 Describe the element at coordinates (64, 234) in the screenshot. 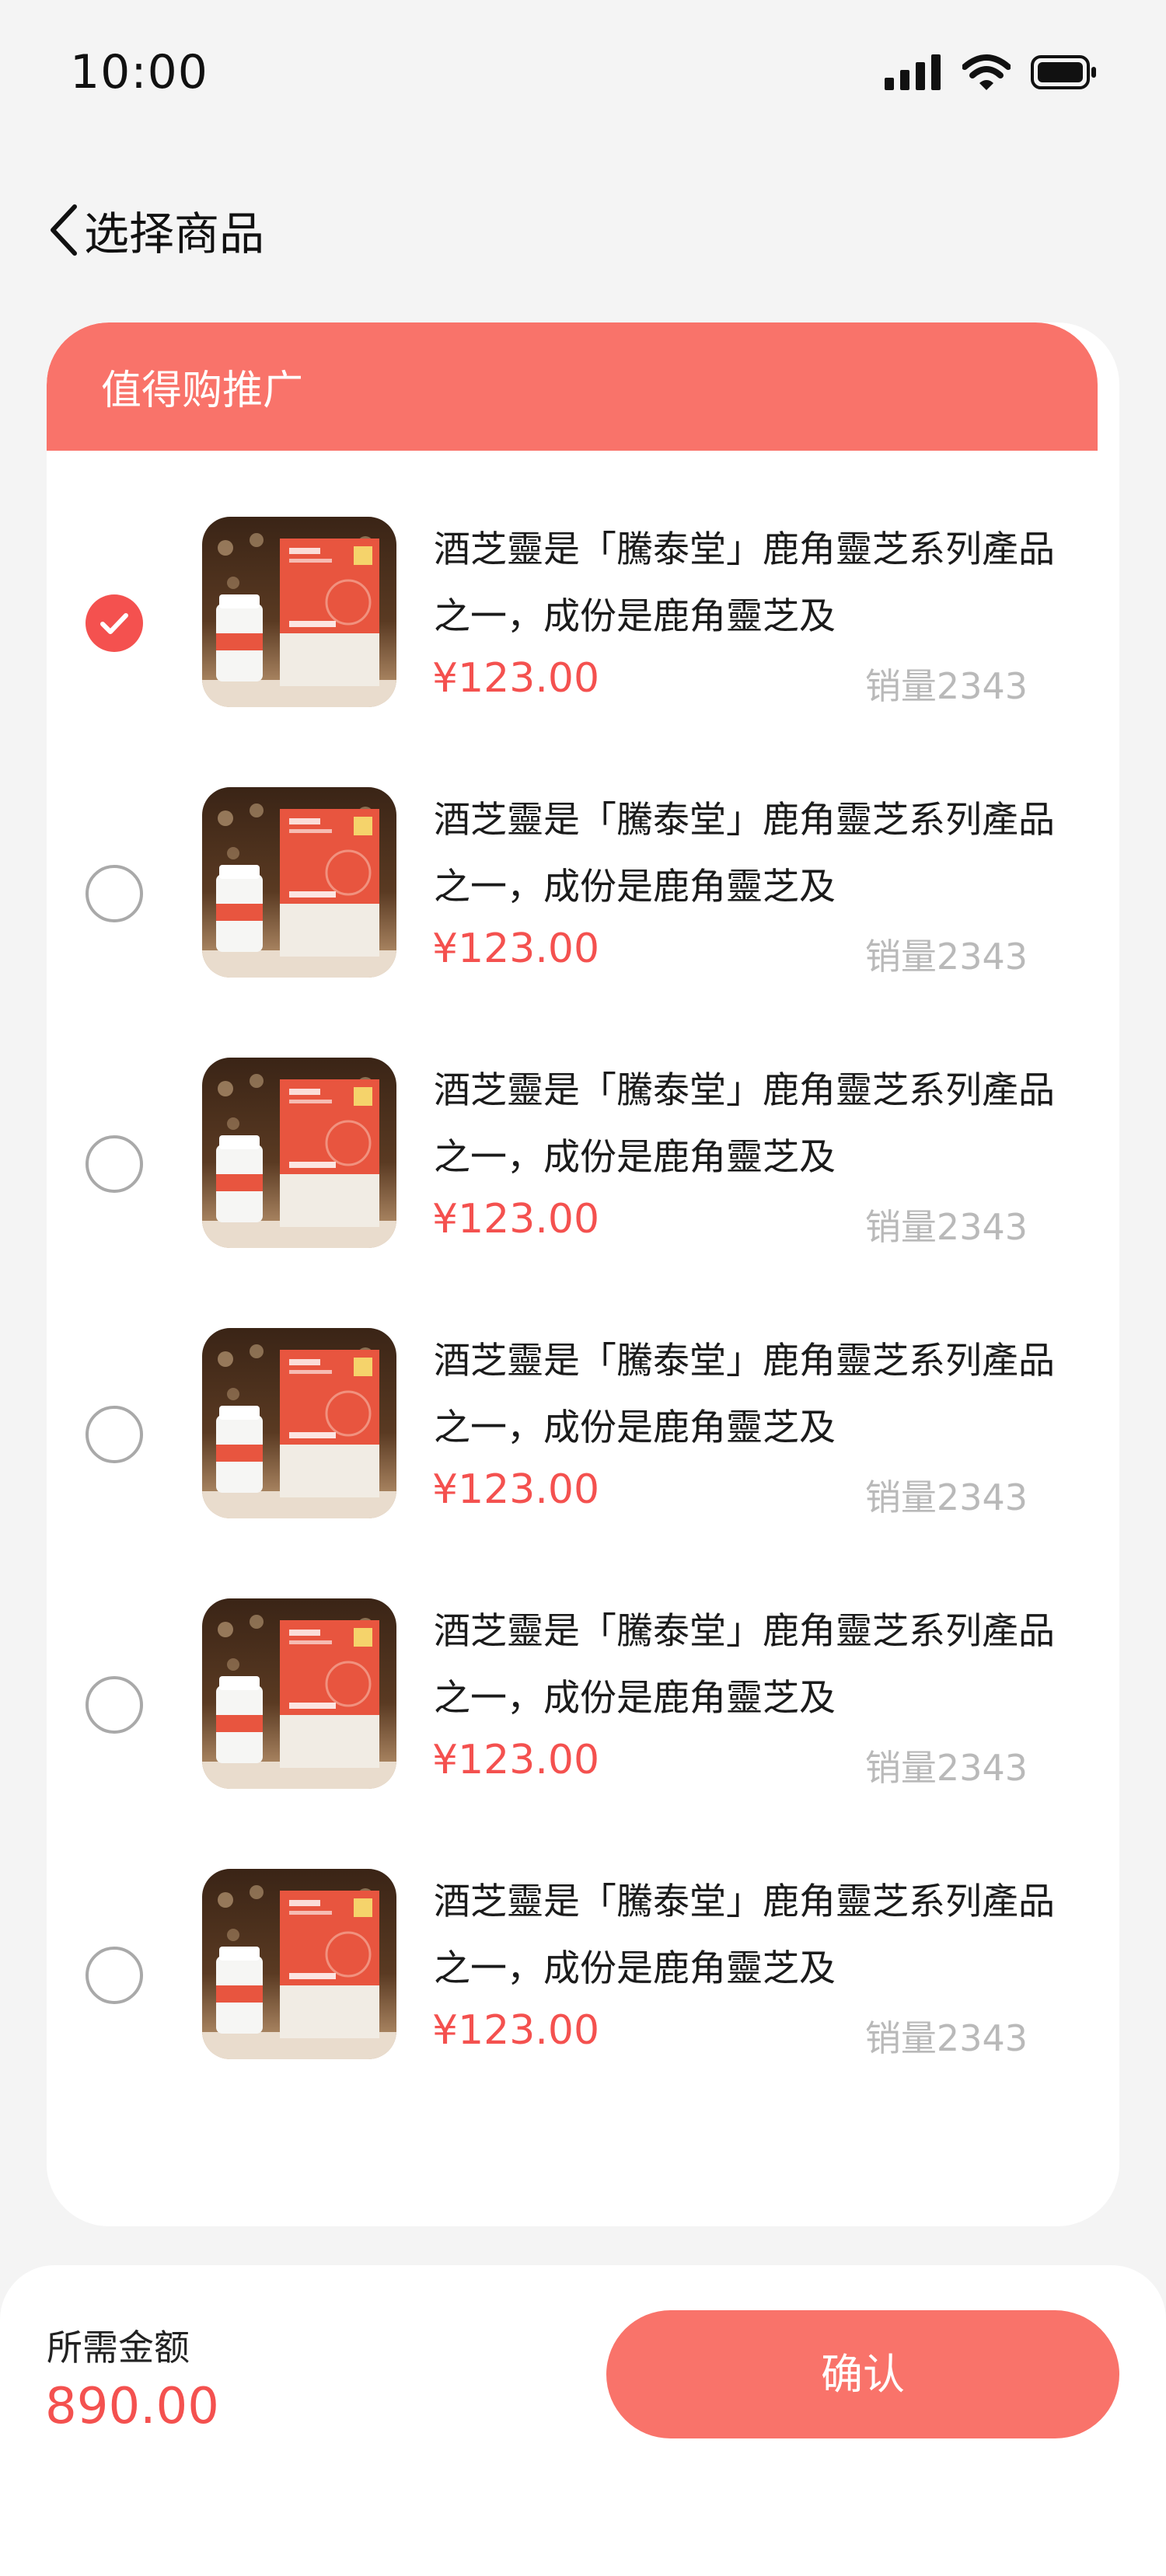

I see `back-chevron-icon` at that location.